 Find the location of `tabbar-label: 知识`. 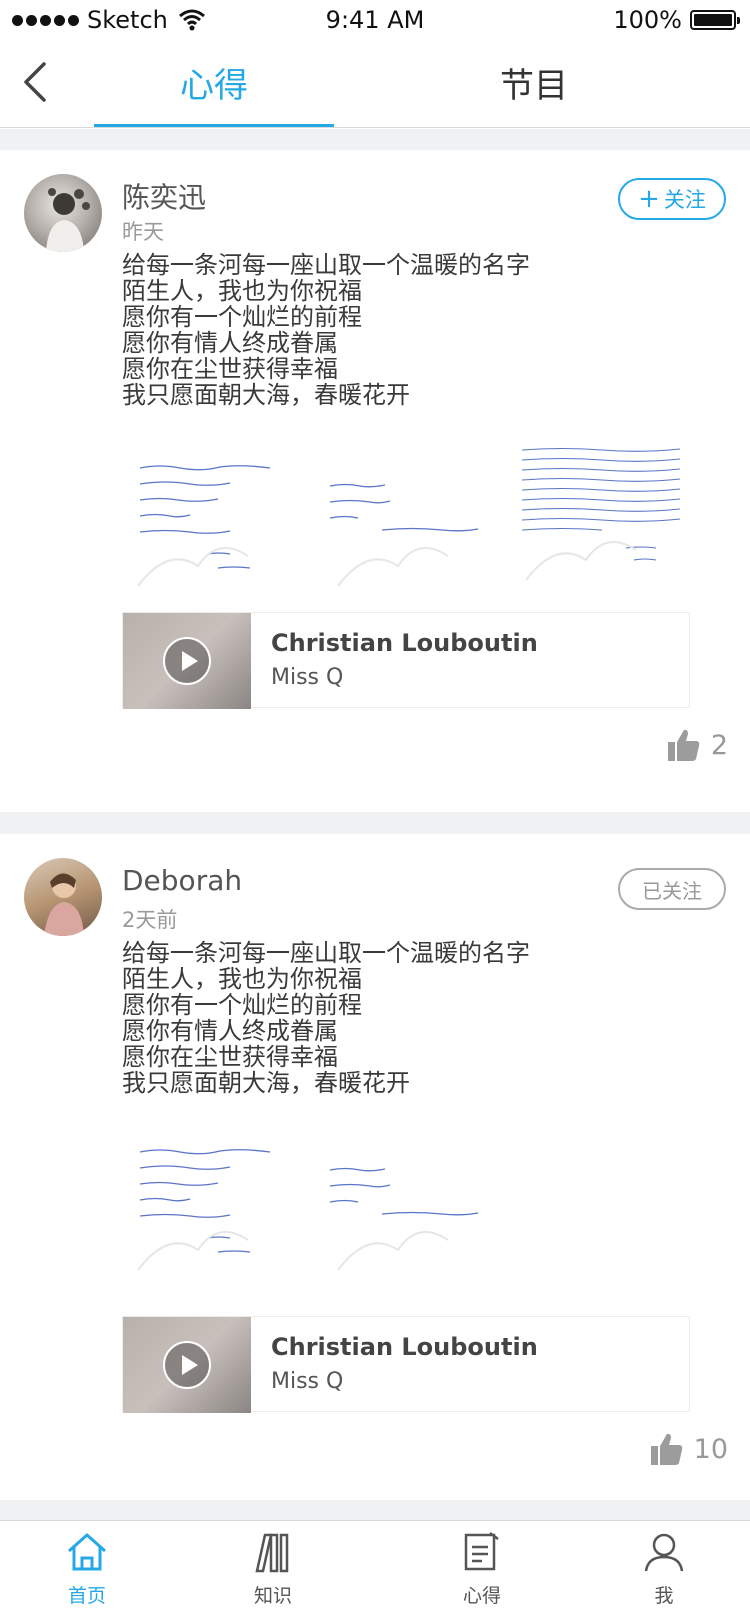

tabbar-label: 知识 is located at coordinates (272, 1596).